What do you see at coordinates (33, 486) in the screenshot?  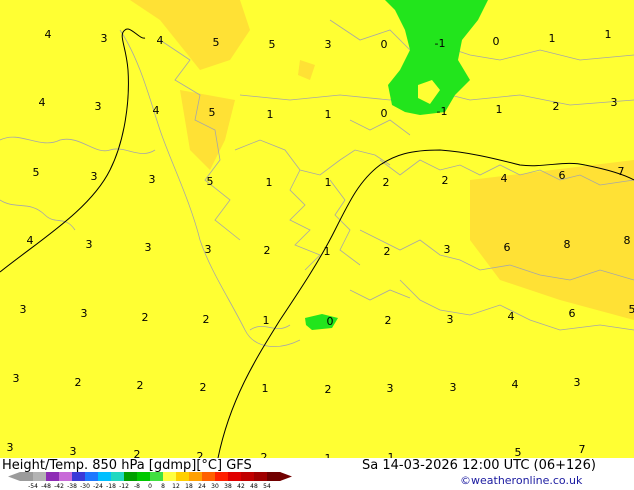 I see `colorbar-tick-label: -54` at bounding box center [33, 486].